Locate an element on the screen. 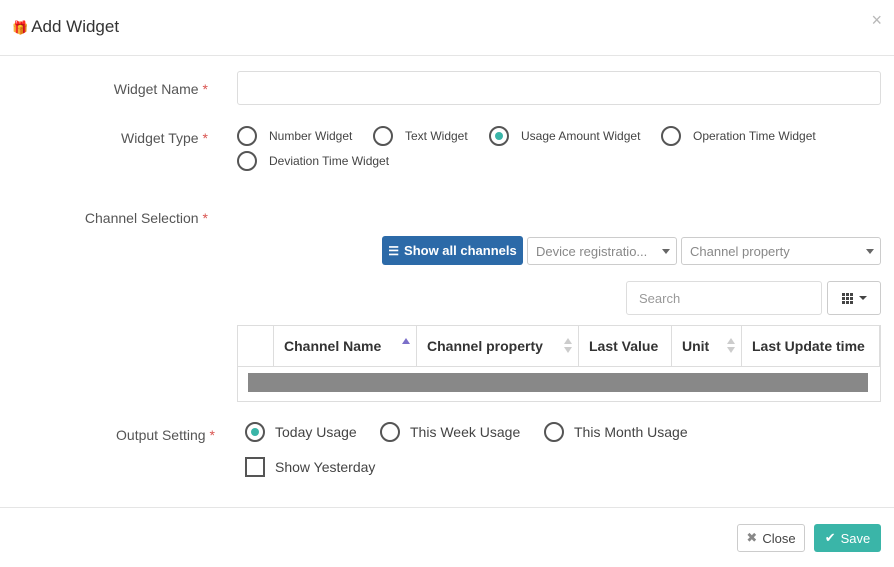  modal-title: 🎁 Add Widget is located at coordinates (65, 27).